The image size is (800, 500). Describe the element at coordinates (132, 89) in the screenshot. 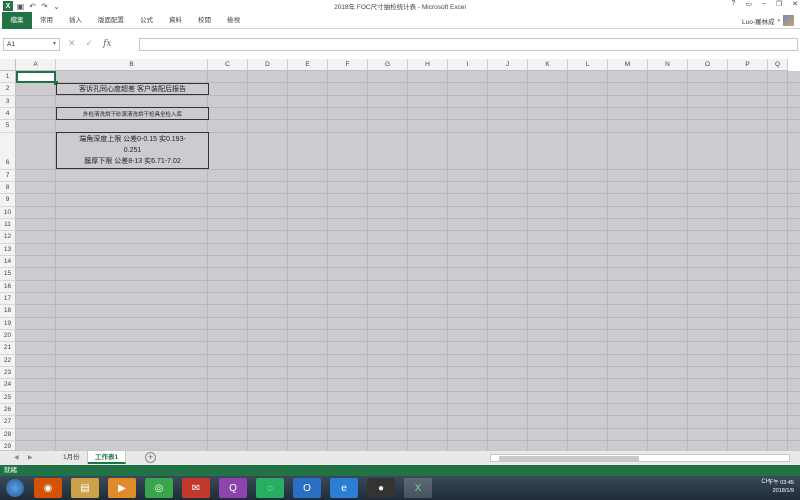

I see `cell-b2: 客诉孔同心度超差 客户装配后报告` at that location.